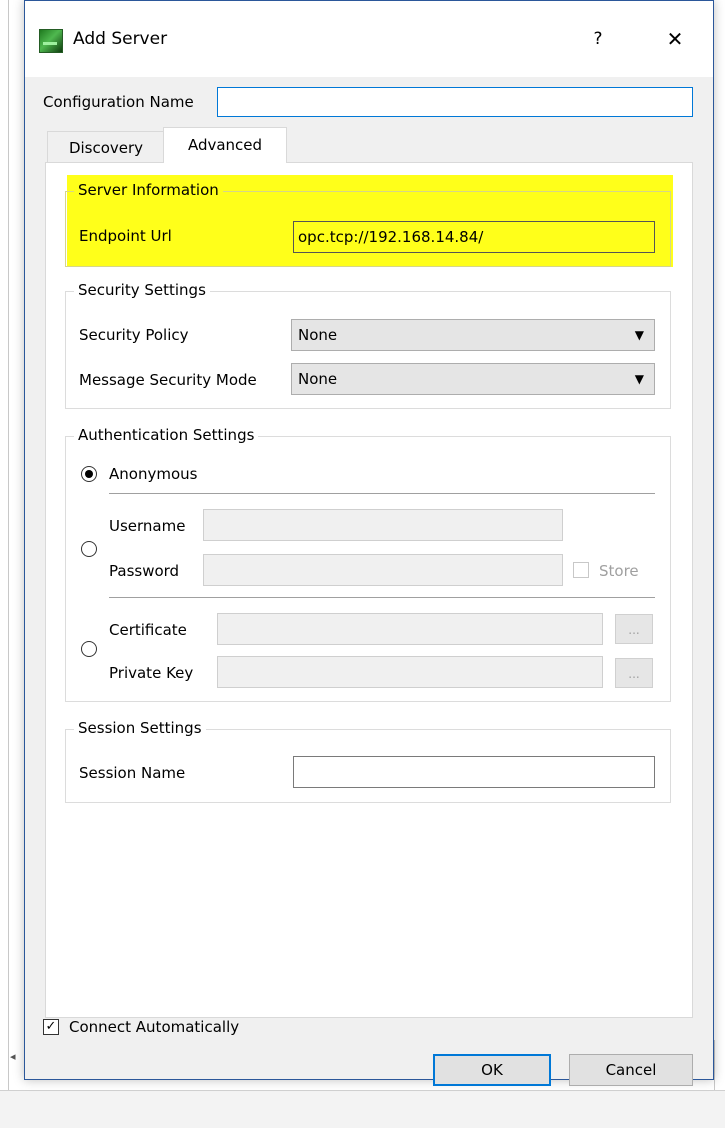 The height and width of the screenshot is (1128, 725). I want to click on store-label: Store, so click(619, 571).